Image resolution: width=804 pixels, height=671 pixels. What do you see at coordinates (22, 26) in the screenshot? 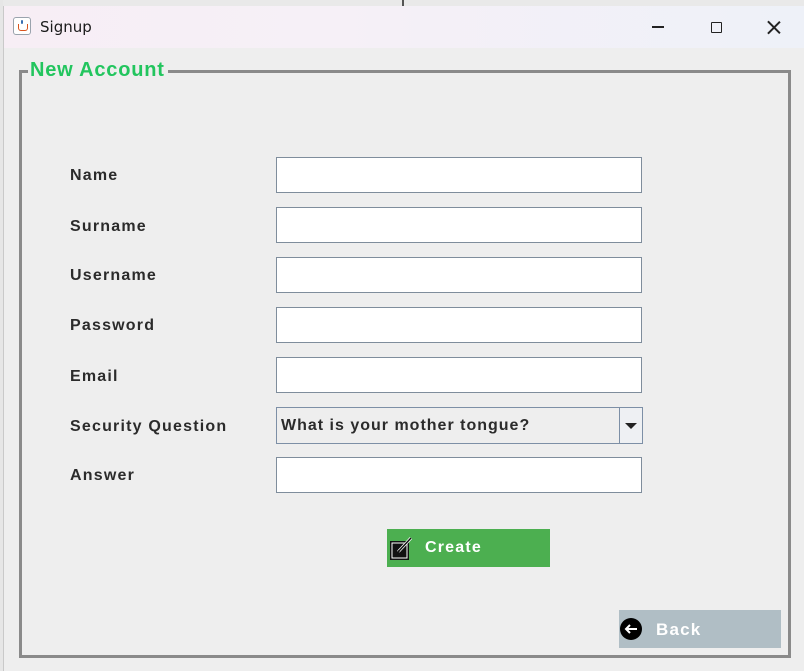
I see `java-app-icon` at bounding box center [22, 26].